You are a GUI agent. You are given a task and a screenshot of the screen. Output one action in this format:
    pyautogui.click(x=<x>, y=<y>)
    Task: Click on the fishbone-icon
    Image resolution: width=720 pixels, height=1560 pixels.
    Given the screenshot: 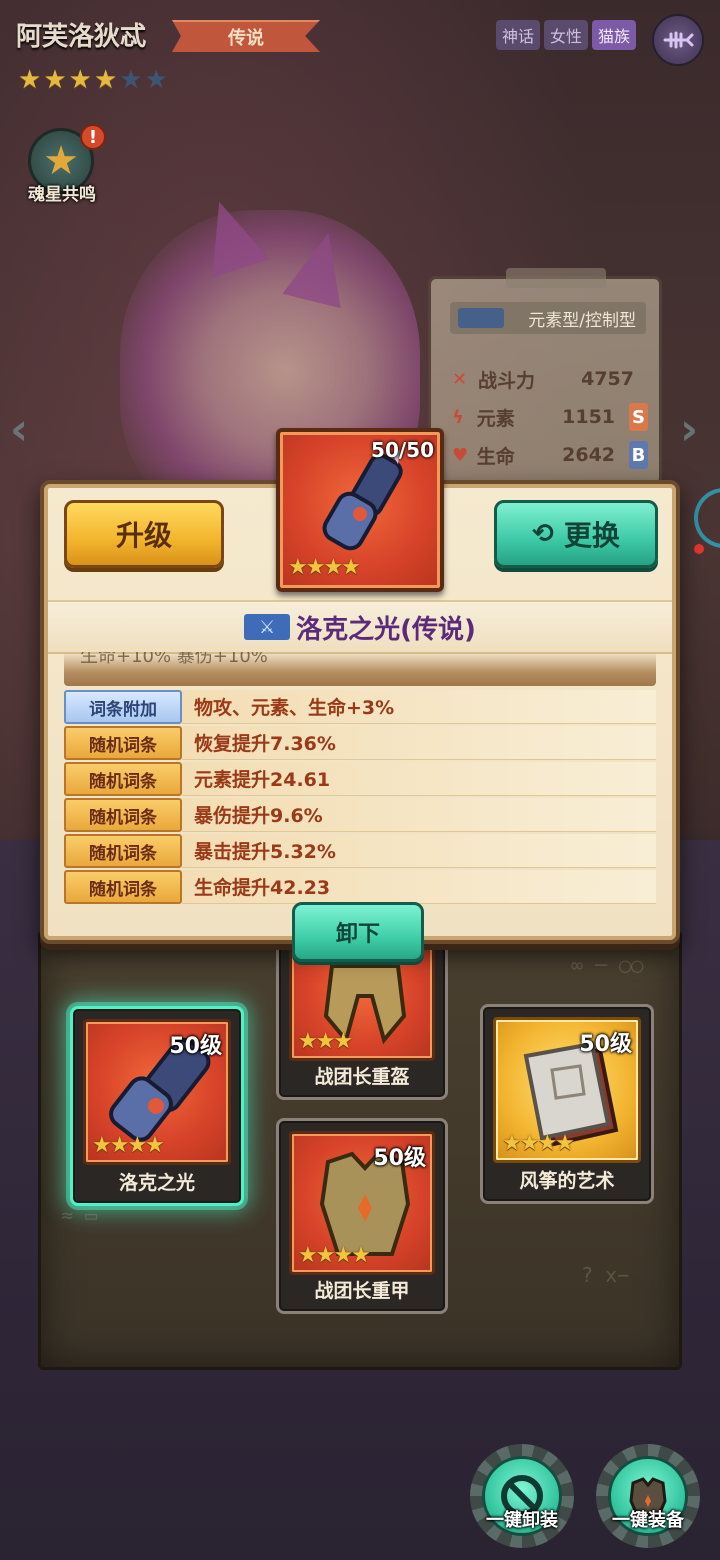 What is the action you would take?
    pyautogui.click(x=678, y=40)
    